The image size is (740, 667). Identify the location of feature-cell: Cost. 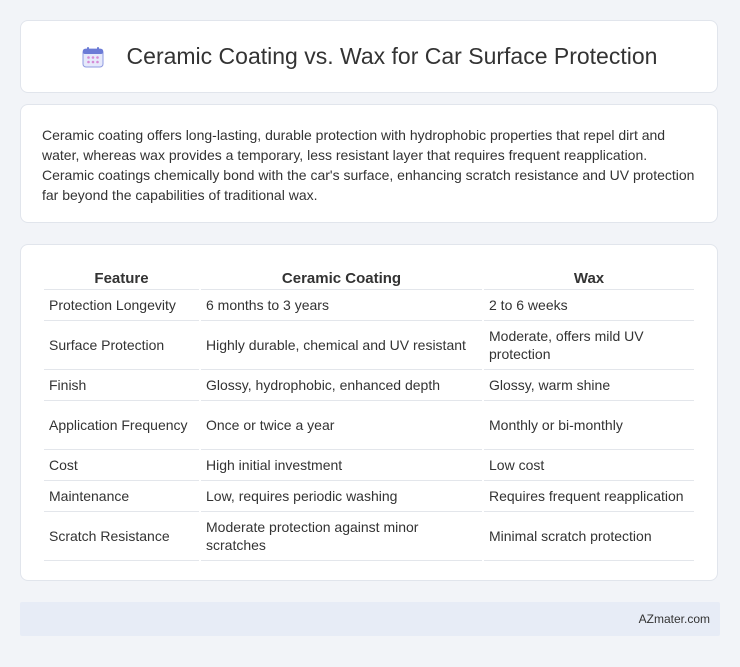
(121, 465).